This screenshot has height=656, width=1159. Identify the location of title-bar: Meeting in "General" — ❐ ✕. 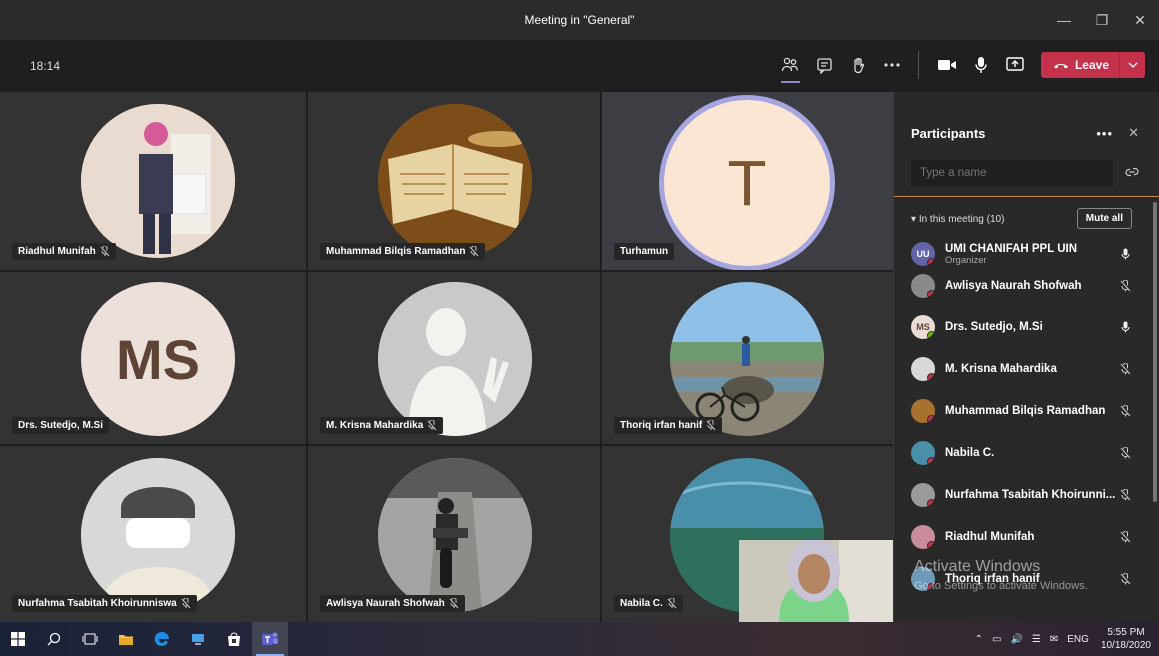
(579, 20).